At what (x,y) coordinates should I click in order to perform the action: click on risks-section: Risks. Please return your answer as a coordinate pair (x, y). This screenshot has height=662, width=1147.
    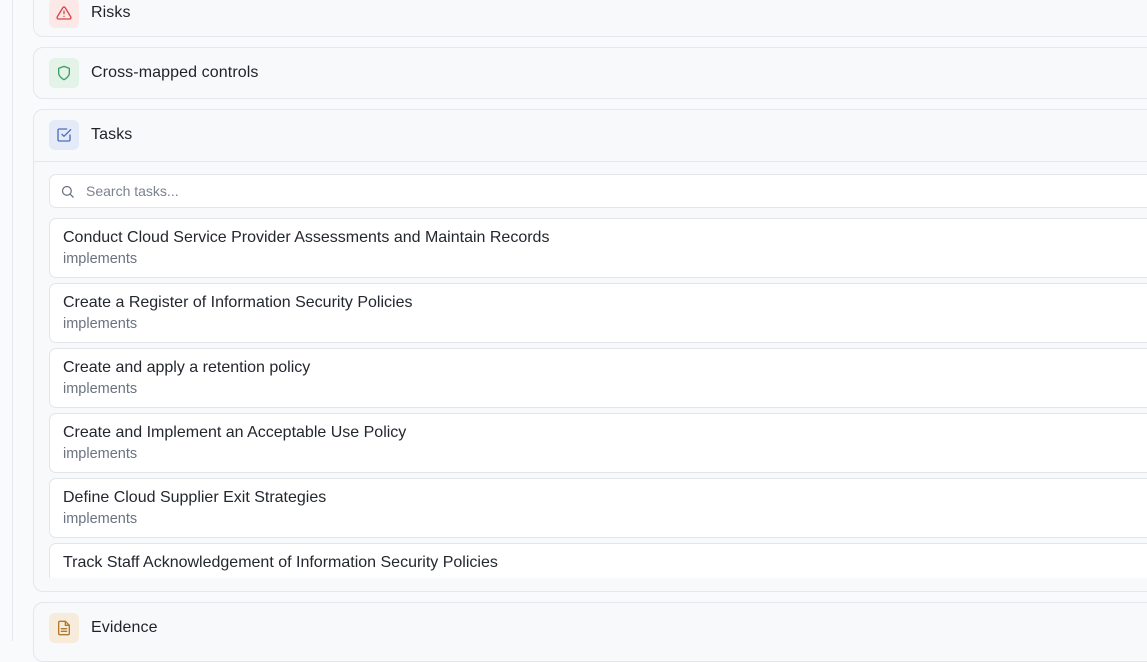
    Looking at the image, I should click on (590, 18).